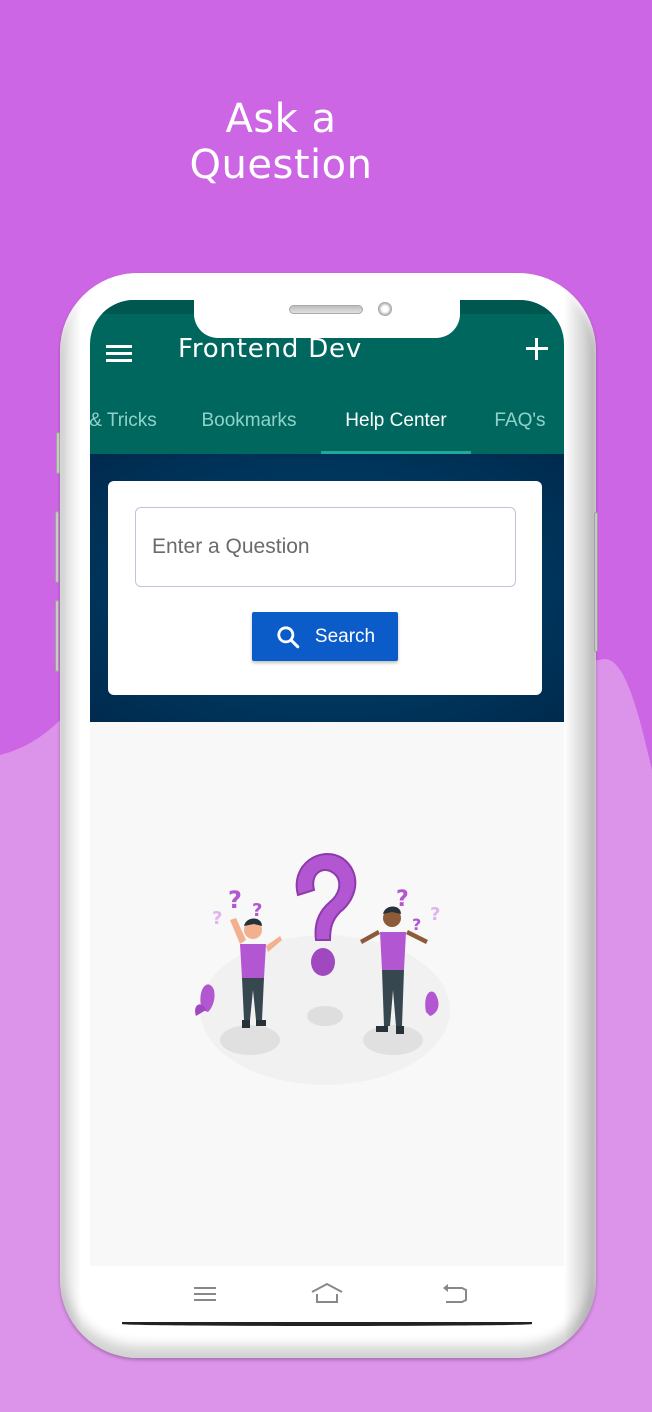 Image resolution: width=652 pixels, height=1412 pixels. Describe the element at coordinates (385, 309) in the screenshot. I see `phone-camera` at that location.